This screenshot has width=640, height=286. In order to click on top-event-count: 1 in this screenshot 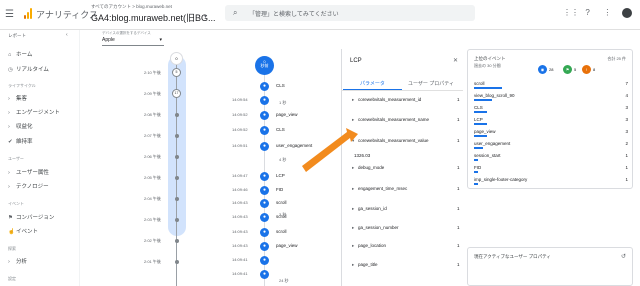, I will do `click(626, 167)`.